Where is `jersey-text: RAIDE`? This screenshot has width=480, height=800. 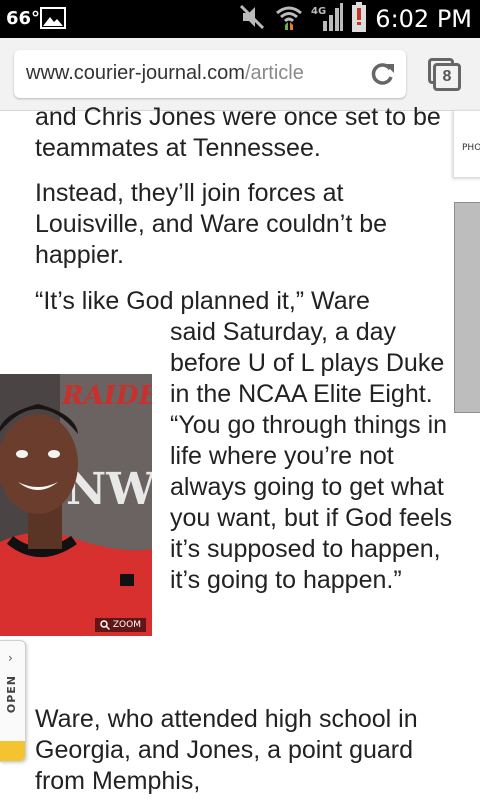 jersey-text: RAIDE is located at coordinates (106, 396).